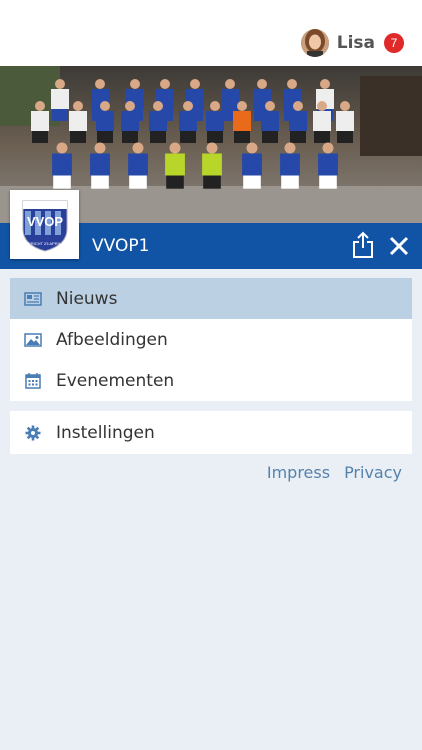 This screenshot has width=422, height=750. What do you see at coordinates (211, 380) in the screenshot?
I see `menu-item-evenementen: Evenementen` at bounding box center [211, 380].